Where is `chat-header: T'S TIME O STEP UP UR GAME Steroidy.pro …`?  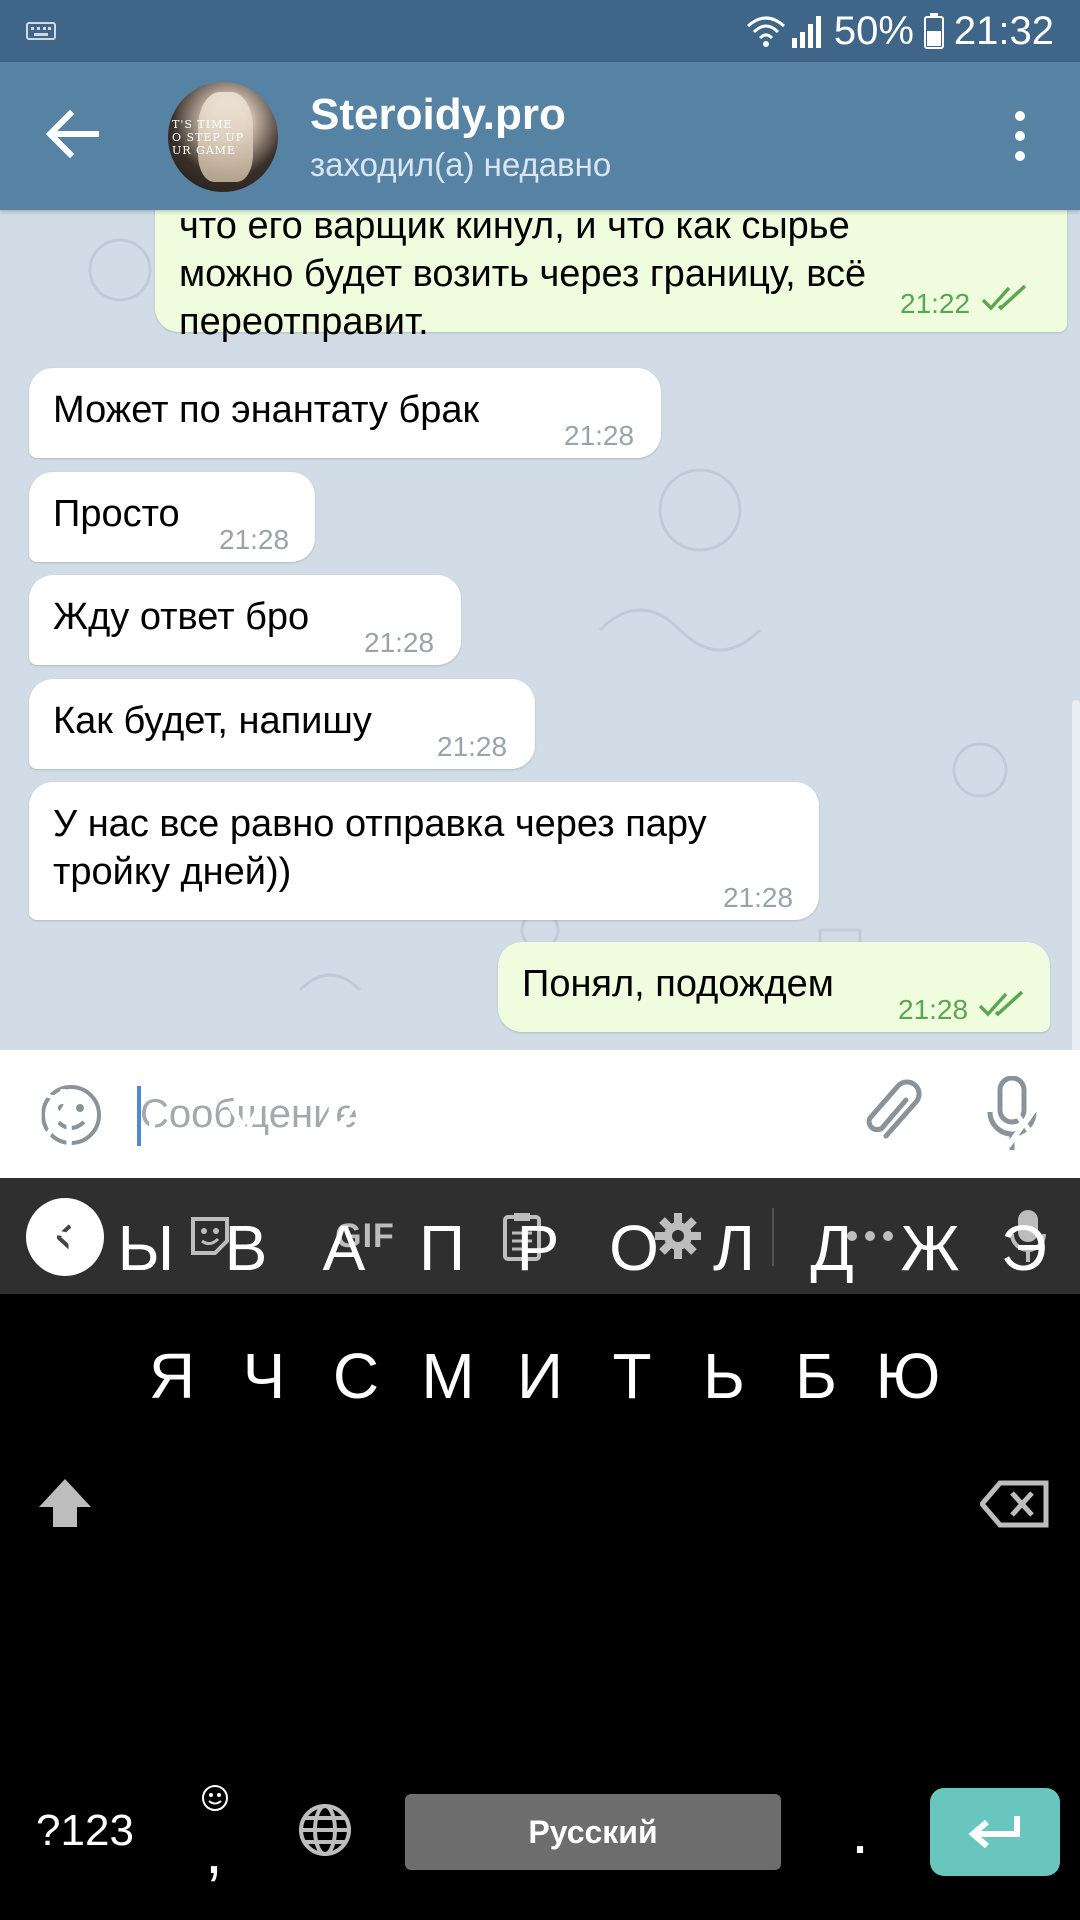 chat-header: T'S TIME O STEP UP UR GAME Steroidy.pro … is located at coordinates (540, 136).